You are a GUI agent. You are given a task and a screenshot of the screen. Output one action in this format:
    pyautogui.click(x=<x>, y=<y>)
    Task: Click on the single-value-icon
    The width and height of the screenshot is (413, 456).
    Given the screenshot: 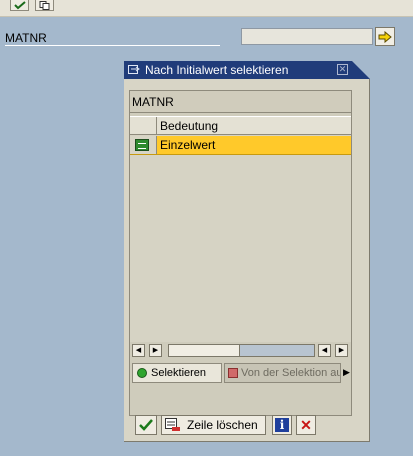 What is the action you would take?
    pyautogui.click(x=142, y=145)
    